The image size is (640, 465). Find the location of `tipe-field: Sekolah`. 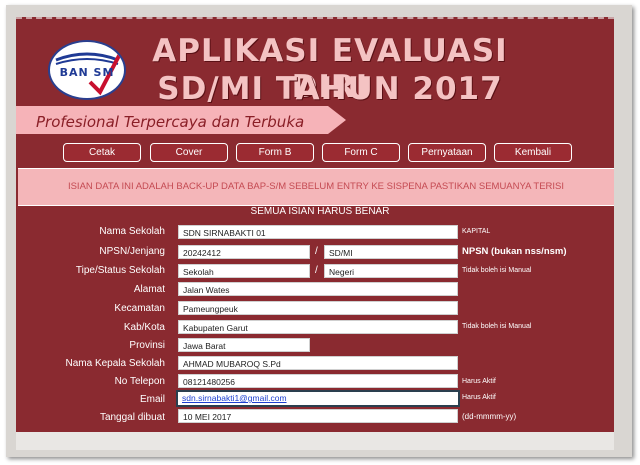

tipe-field: Sekolah is located at coordinates (244, 271).